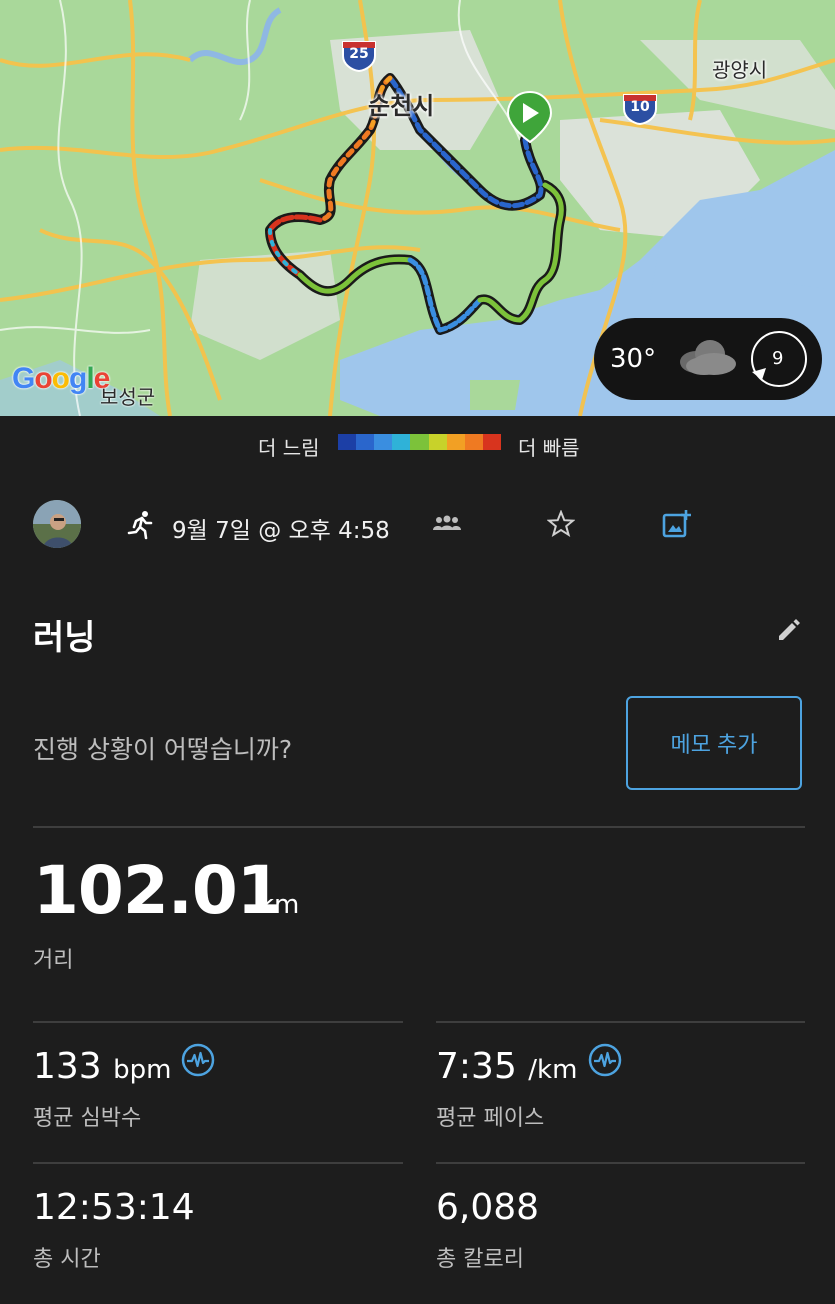 This screenshot has width=835, height=1304. I want to click on activity-prompt: 진행 상황이 어떻습니까?, so click(163, 749).